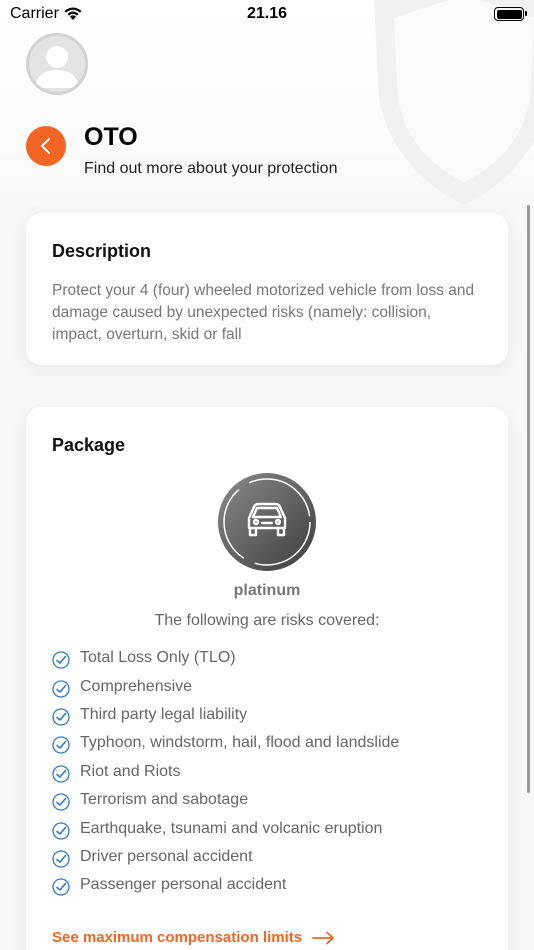  Describe the element at coordinates (183, 885) in the screenshot. I see `risk-label: Passenger personal accident` at that location.